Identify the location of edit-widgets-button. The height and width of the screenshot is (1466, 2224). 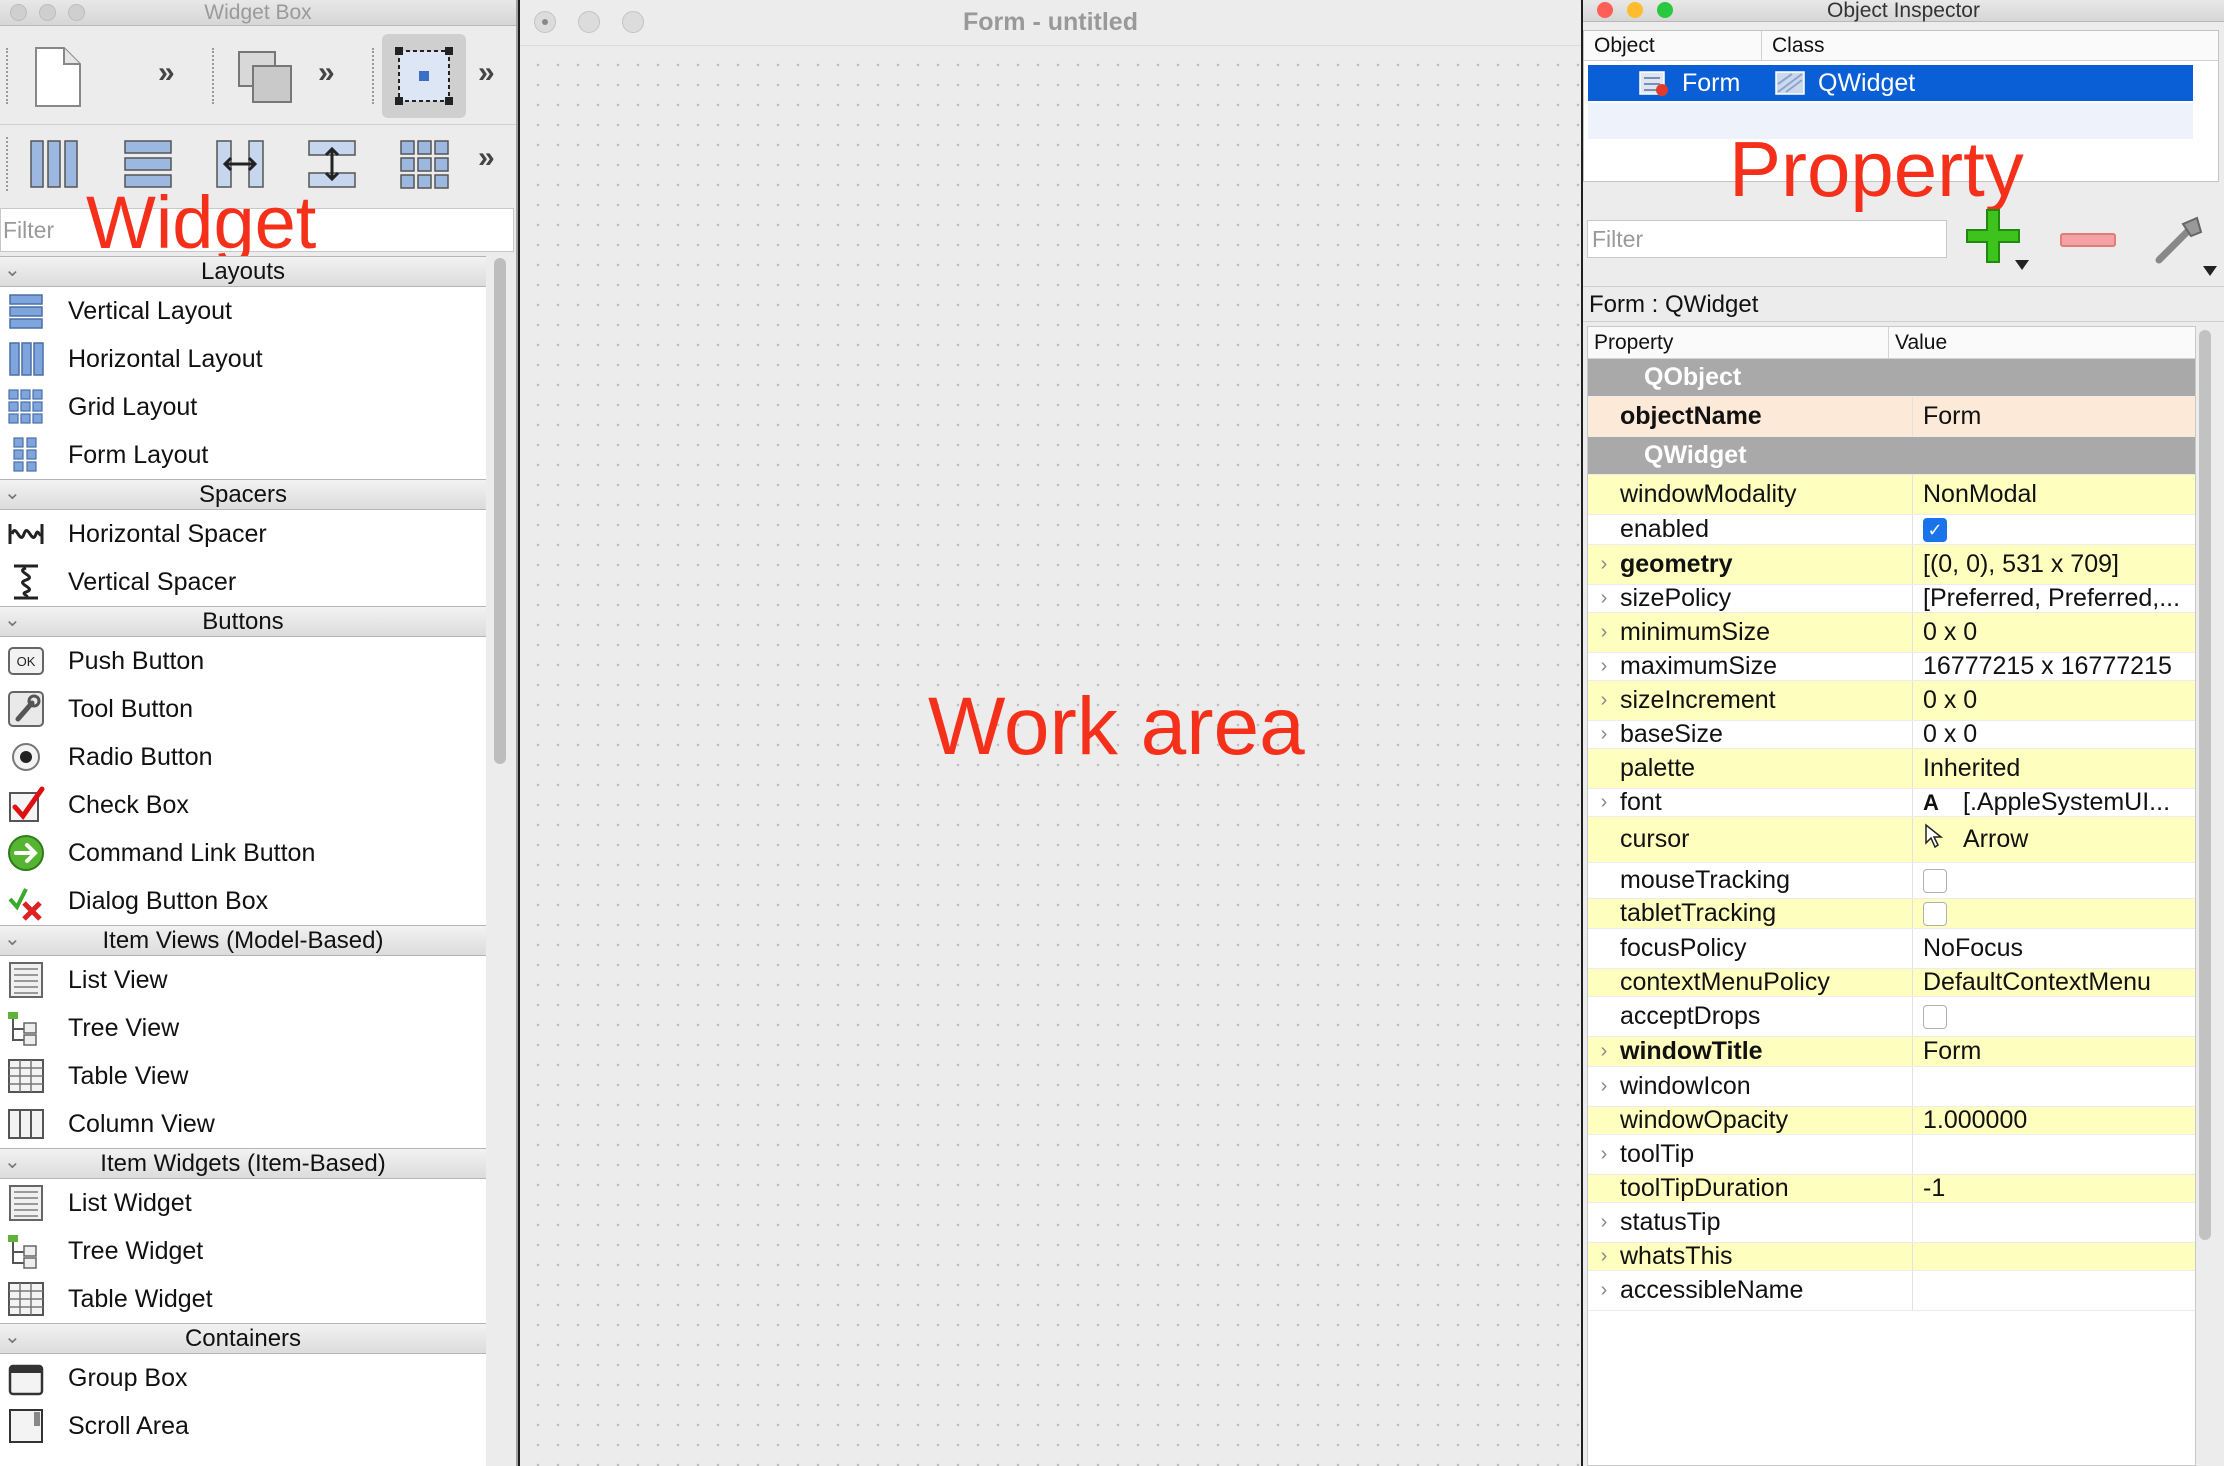
(424, 76).